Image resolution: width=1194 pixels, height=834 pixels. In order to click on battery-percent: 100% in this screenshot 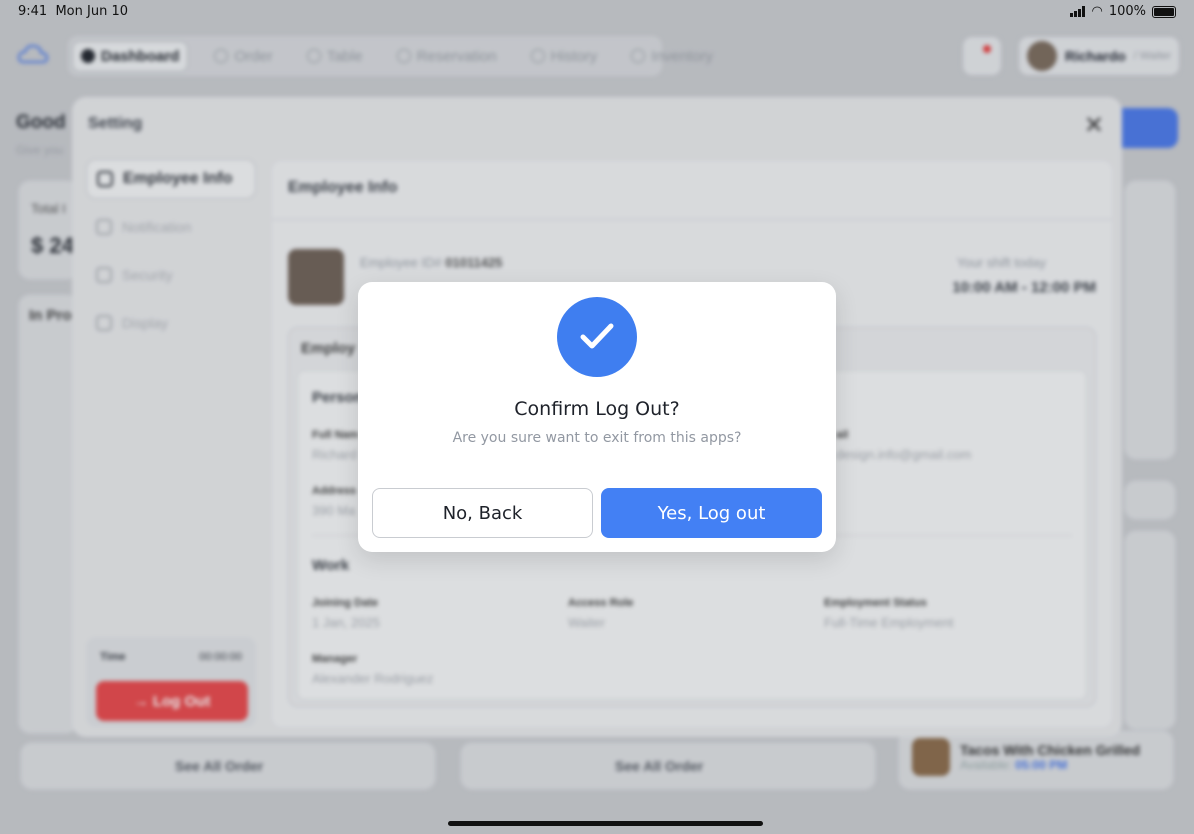, I will do `click(1127, 11)`.